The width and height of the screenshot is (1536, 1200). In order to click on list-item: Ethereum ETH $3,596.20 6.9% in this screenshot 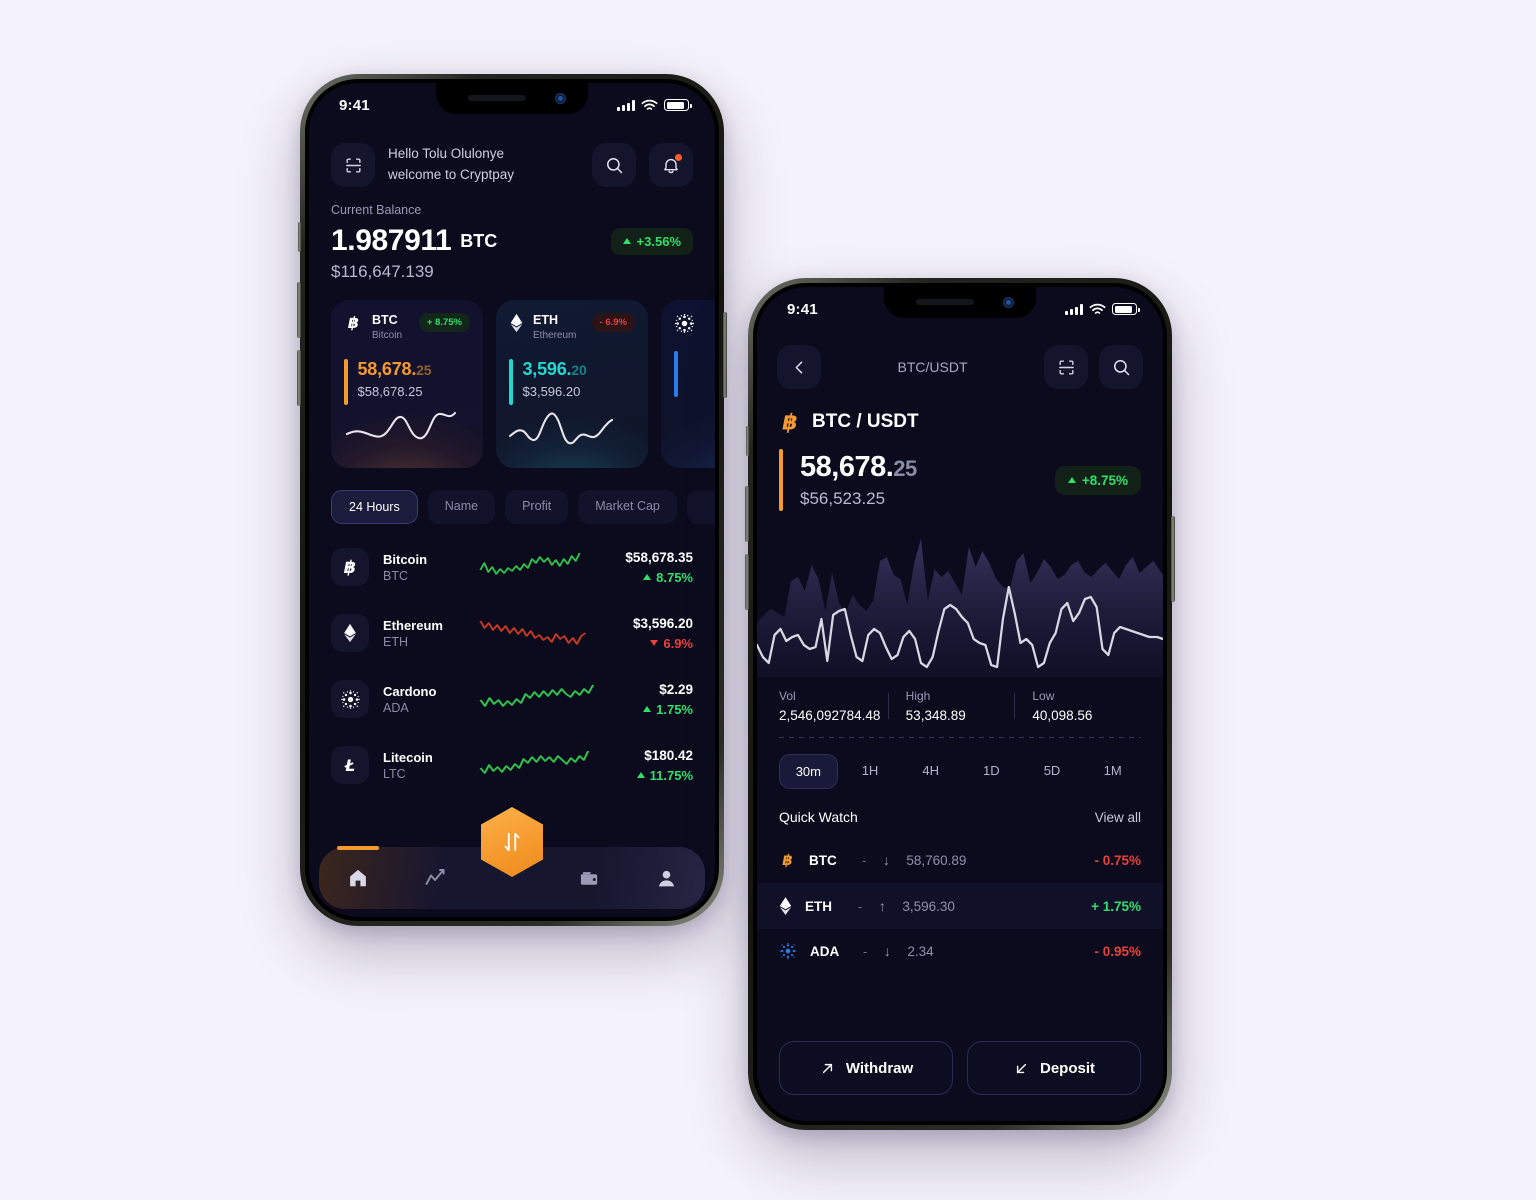, I will do `click(512, 633)`.